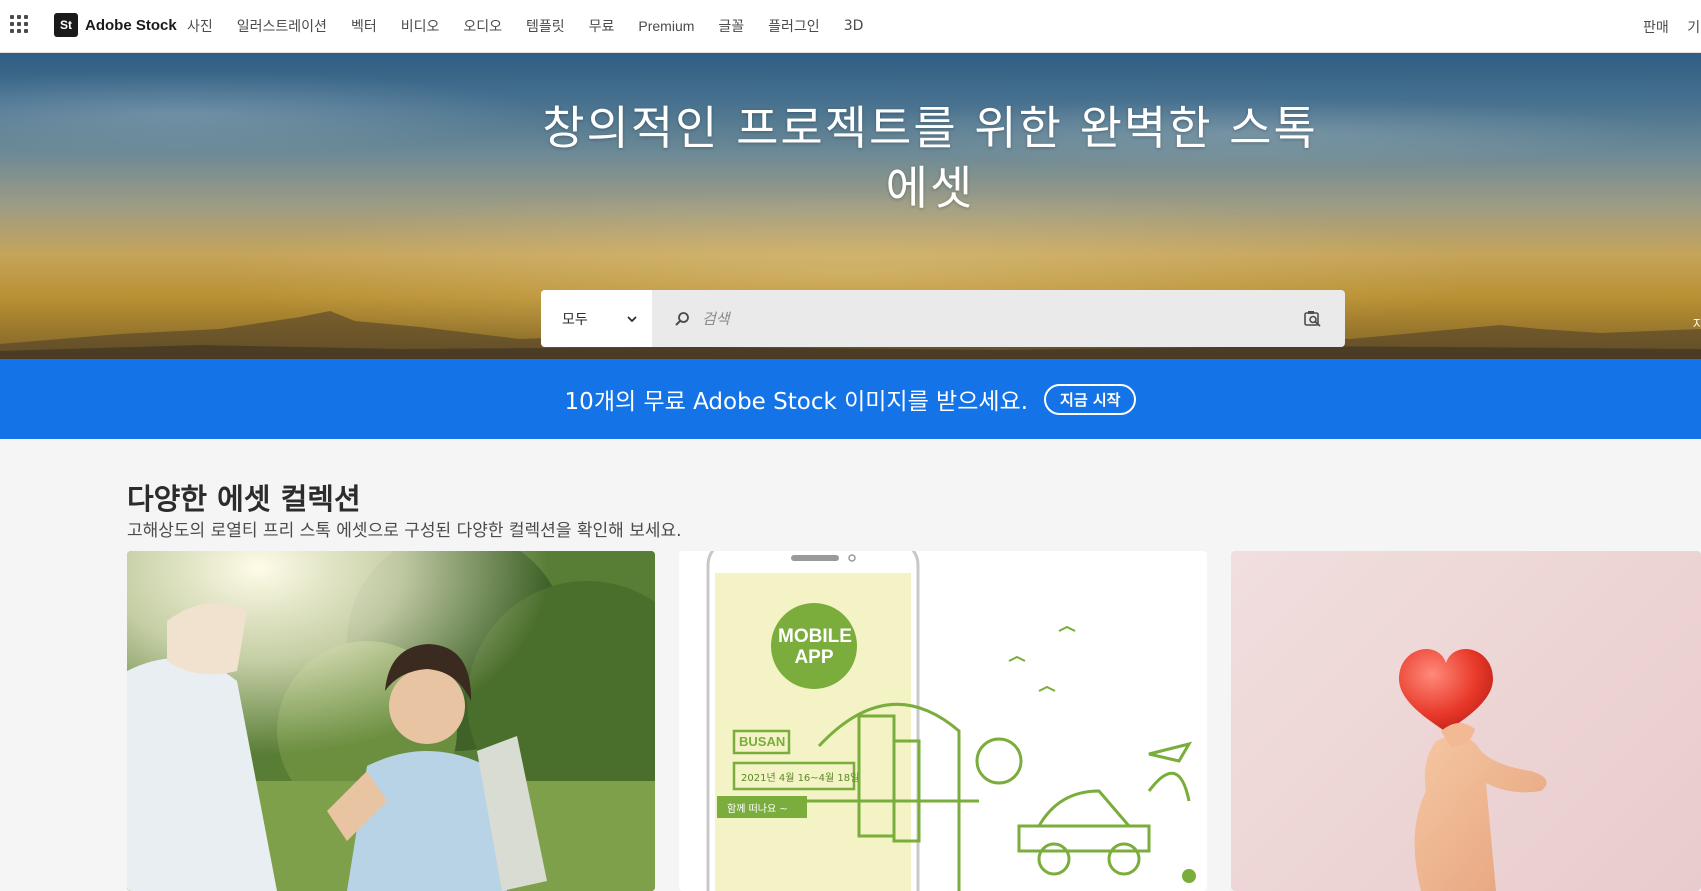 This screenshot has height=891, width=1701. Describe the element at coordinates (200, 26) in the screenshot. I see `nav-item-photos: 사진` at that location.